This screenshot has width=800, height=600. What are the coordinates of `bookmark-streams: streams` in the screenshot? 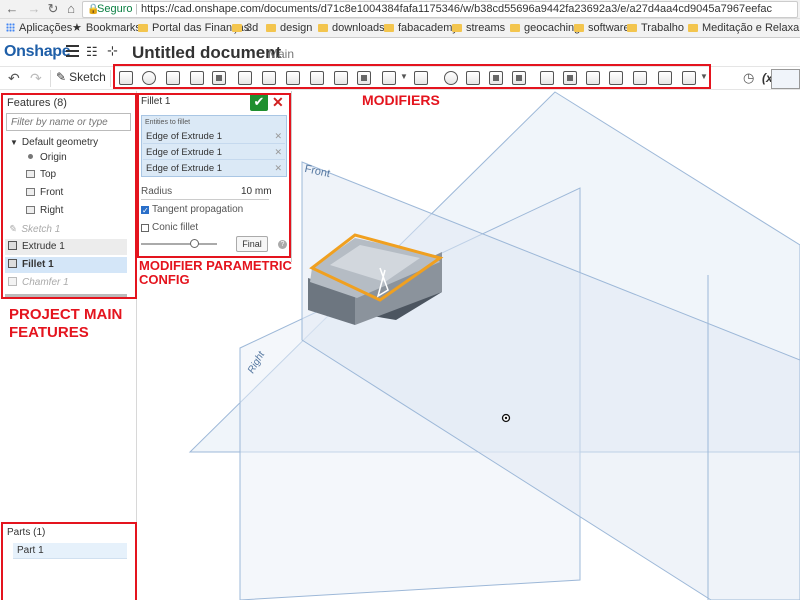 It's located at (478, 28).